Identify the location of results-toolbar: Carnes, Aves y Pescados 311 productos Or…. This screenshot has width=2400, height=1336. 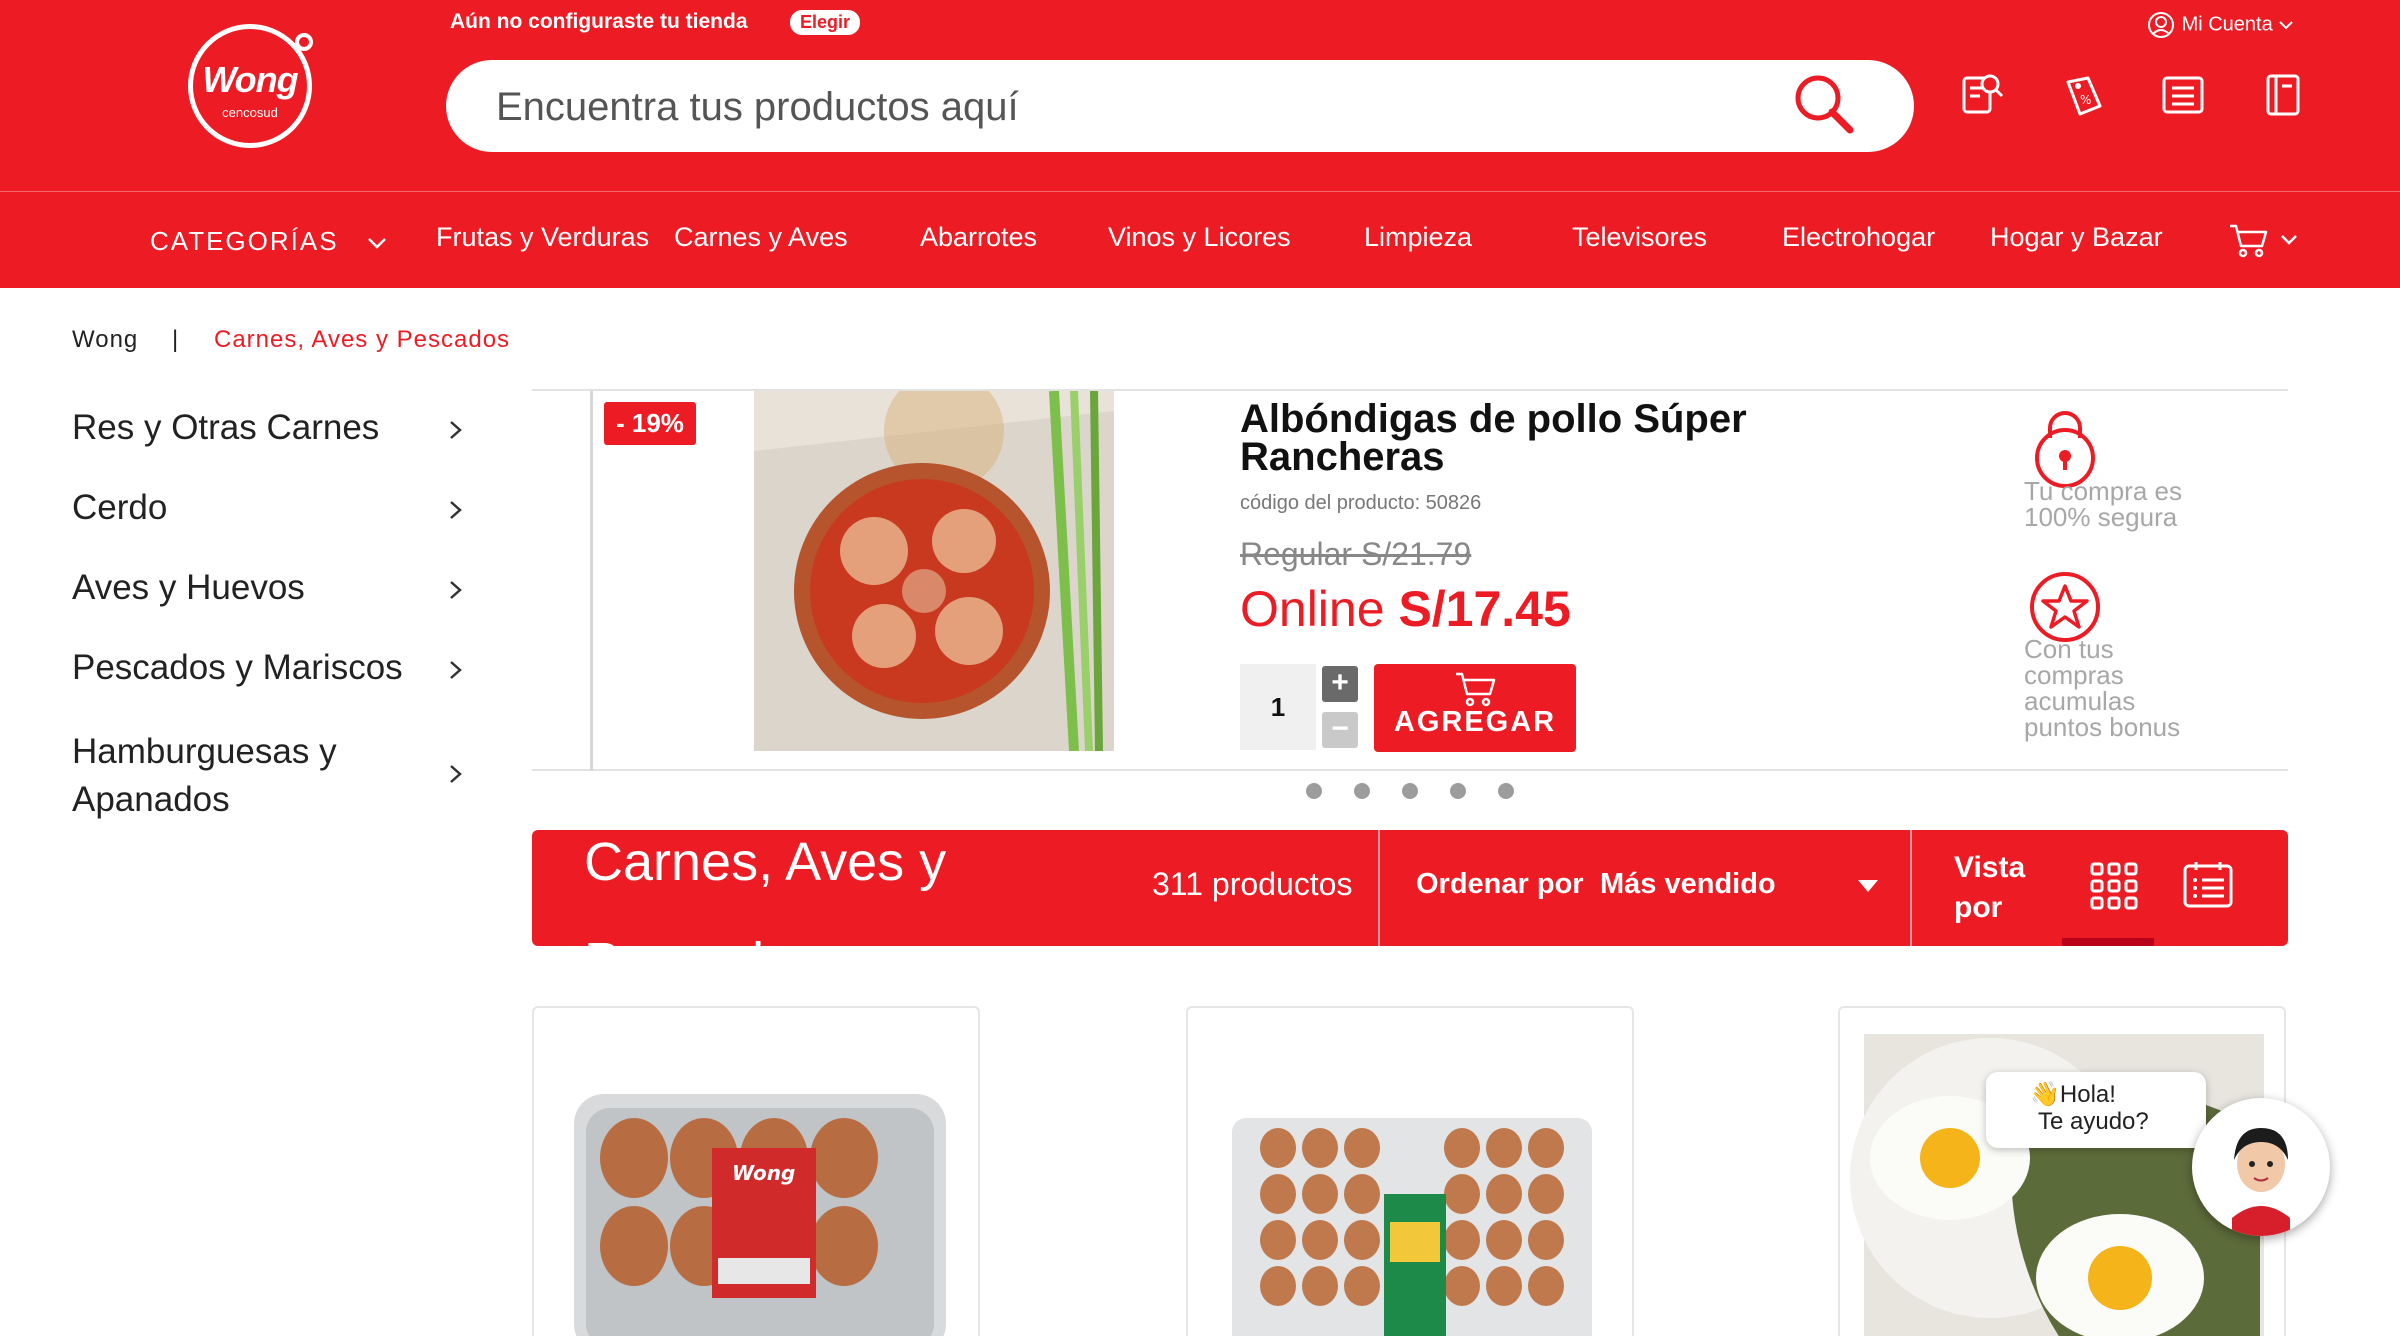
(1410, 888).